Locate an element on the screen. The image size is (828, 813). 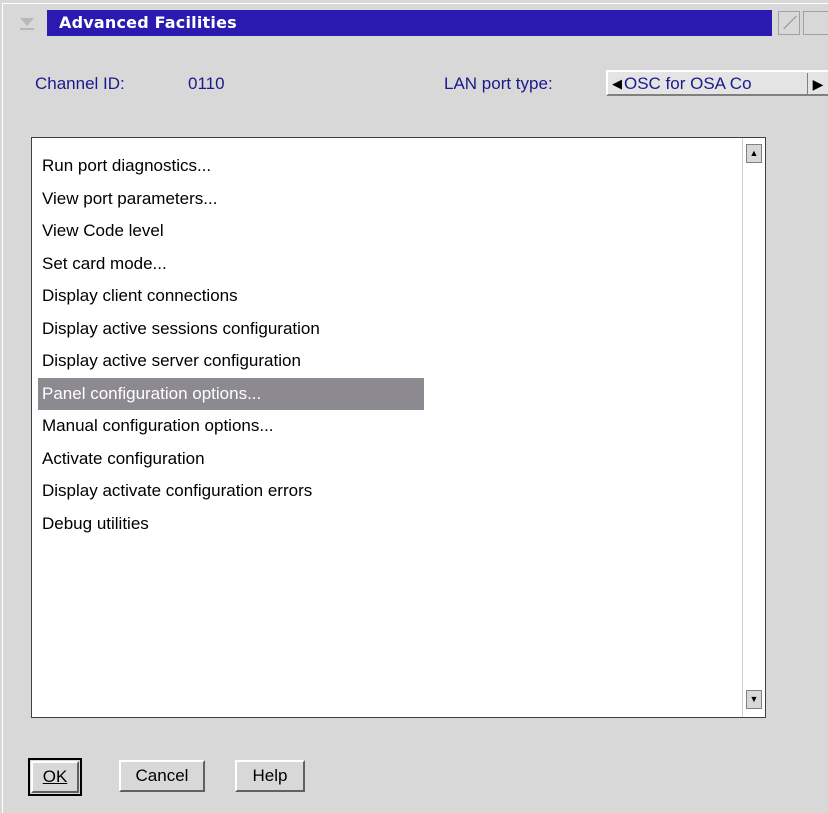
title-bar: Advanced Facilities is located at coordinates (409, 23).